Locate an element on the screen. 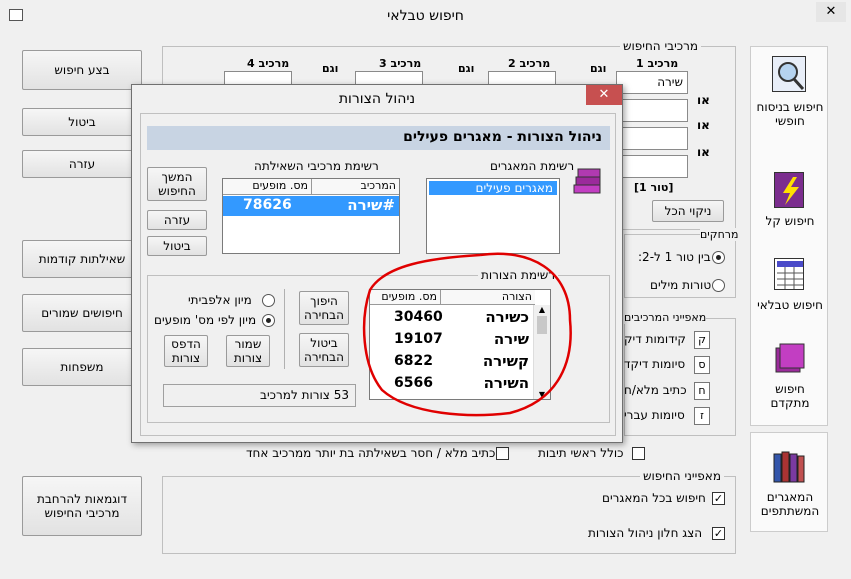 Image resolution: width=851 pixels, height=579 pixels. and-label-1: וגם is located at coordinates (598, 68).